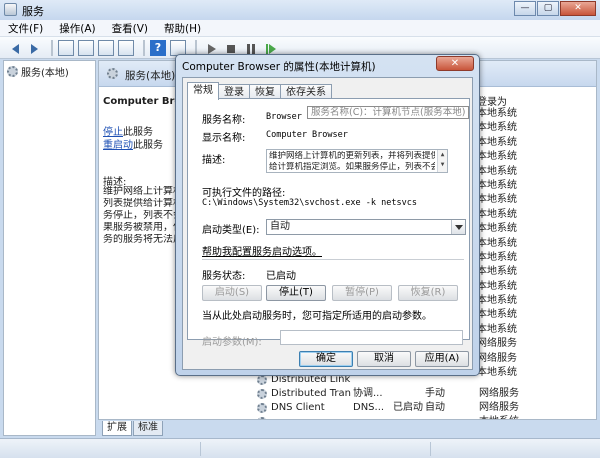 Image resolution: width=600 pixels, height=458 pixels. What do you see at coordinates (352, 167) in the screenshot?
I see `description-line: 给计算机指定浏览。如果服务停止，列表不会` at bounding box center [352, 167].